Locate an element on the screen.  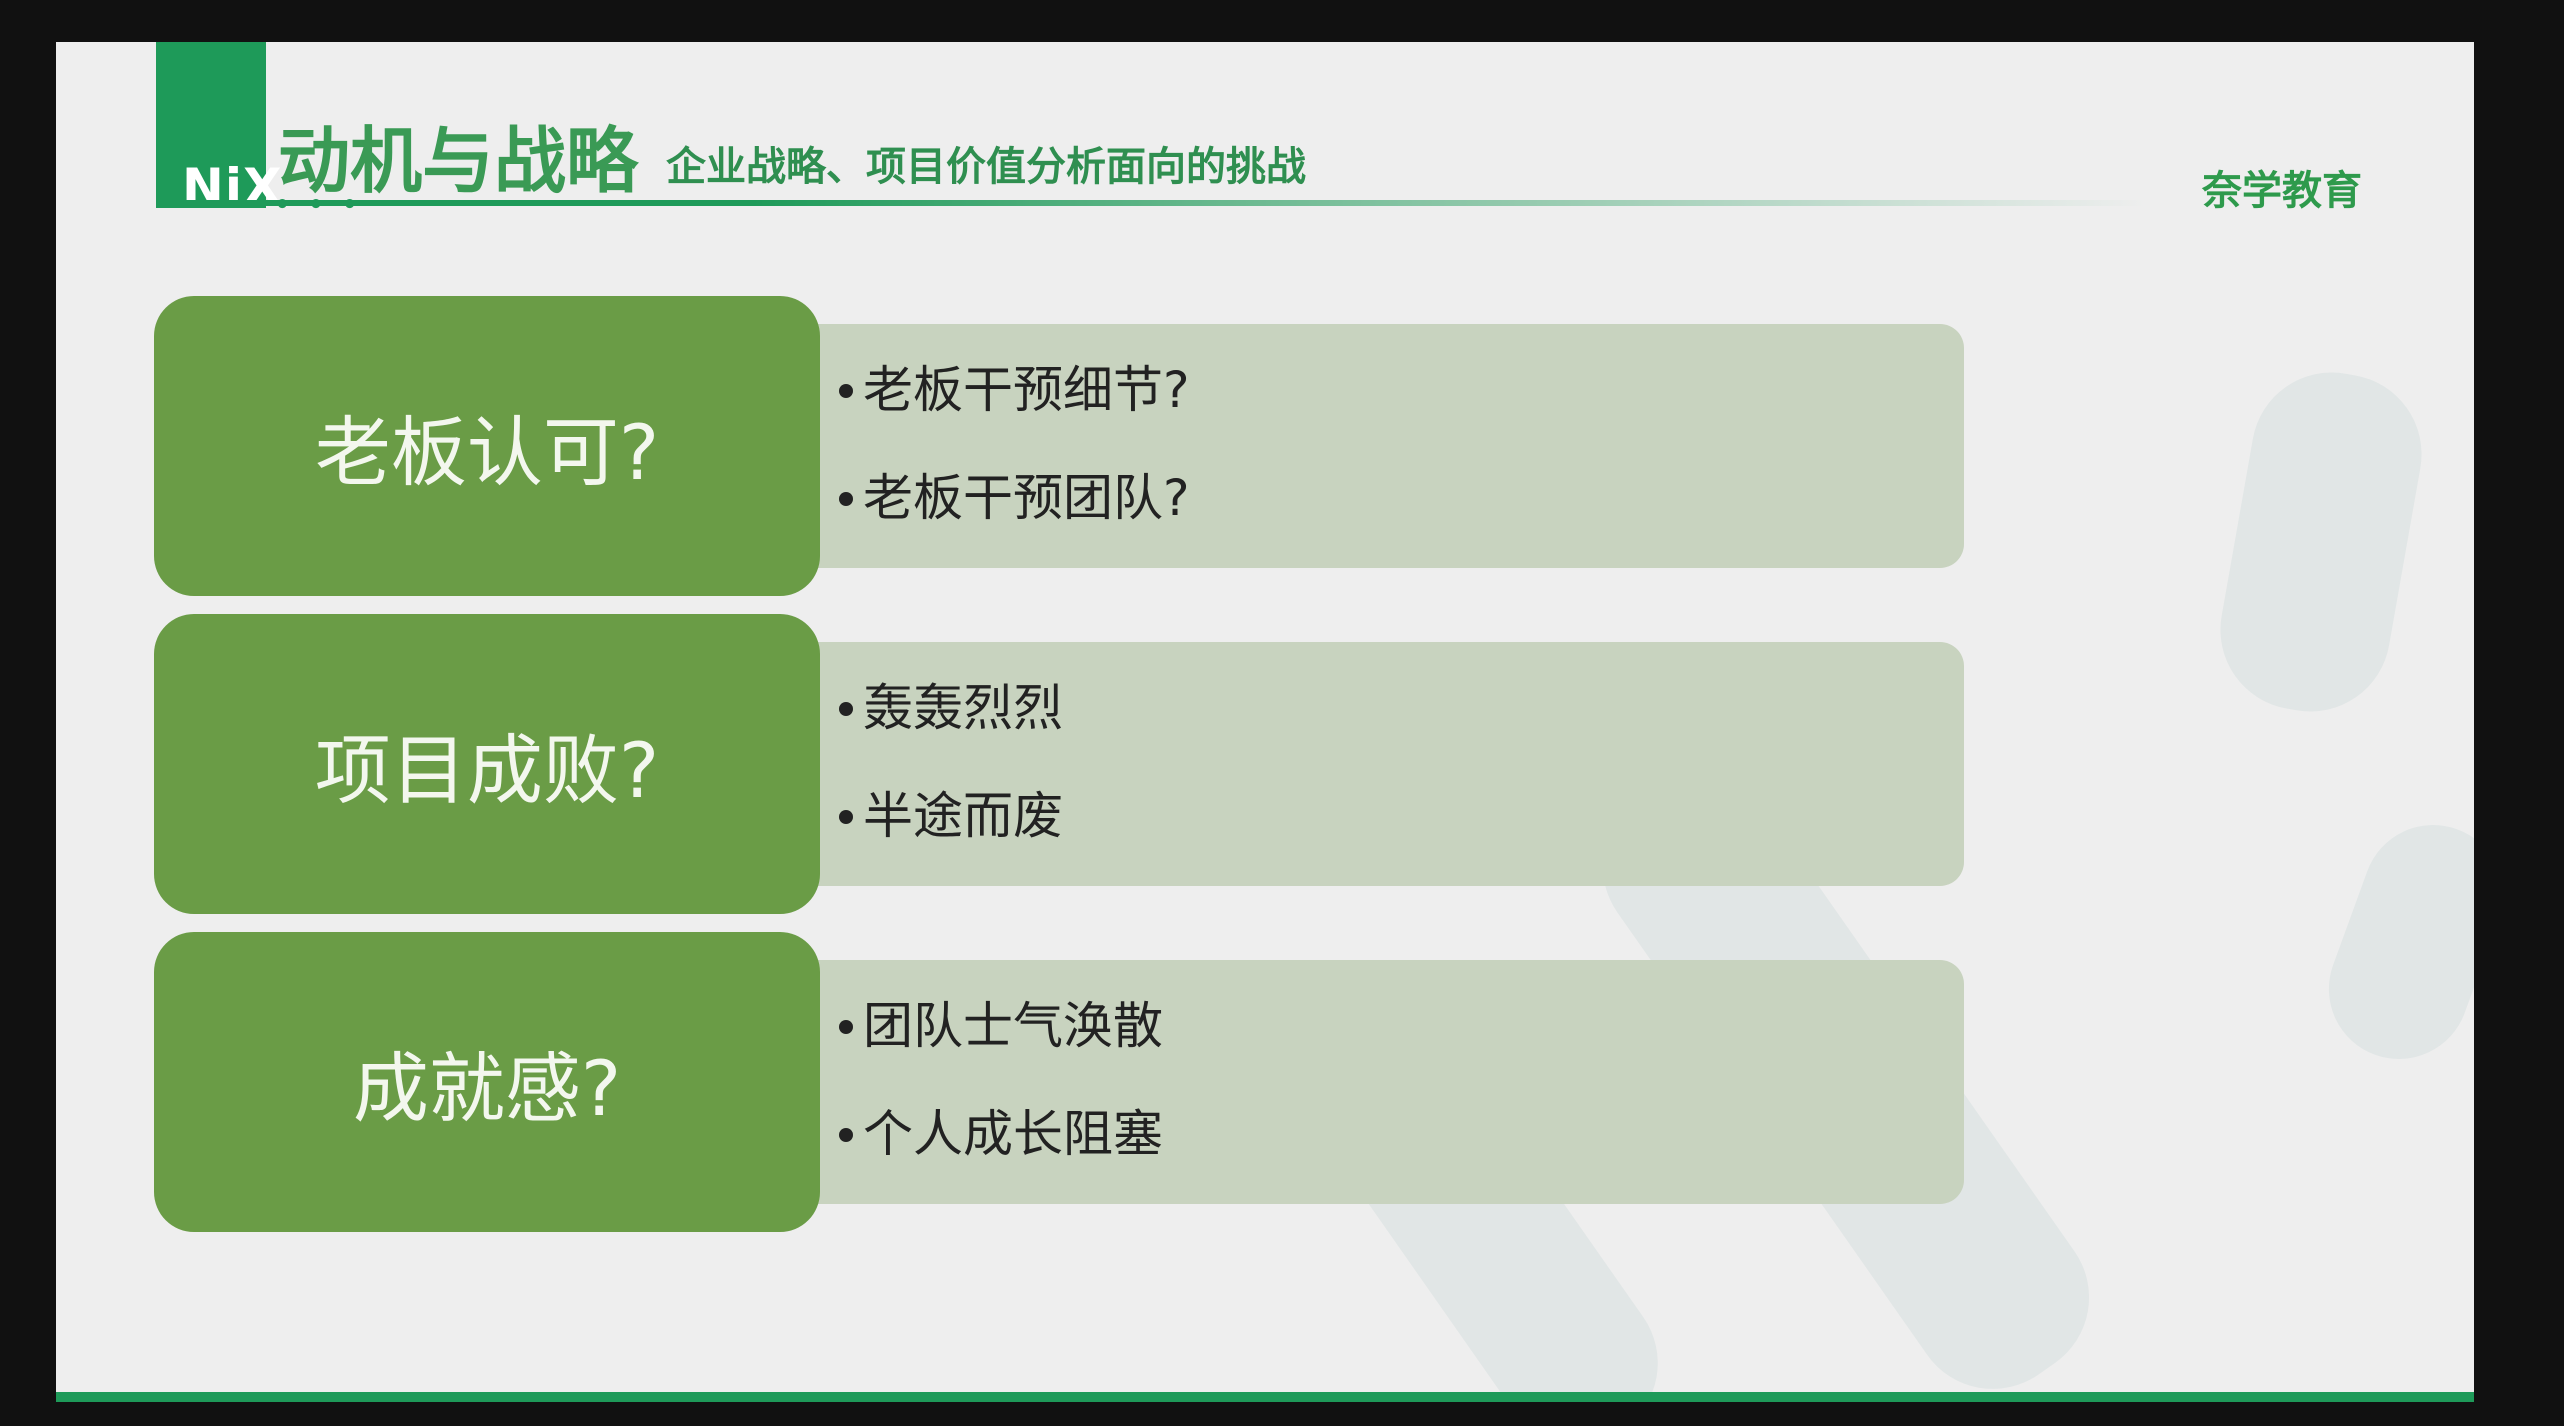
question-text: 项目成败? is located at coordinates (487, 770).